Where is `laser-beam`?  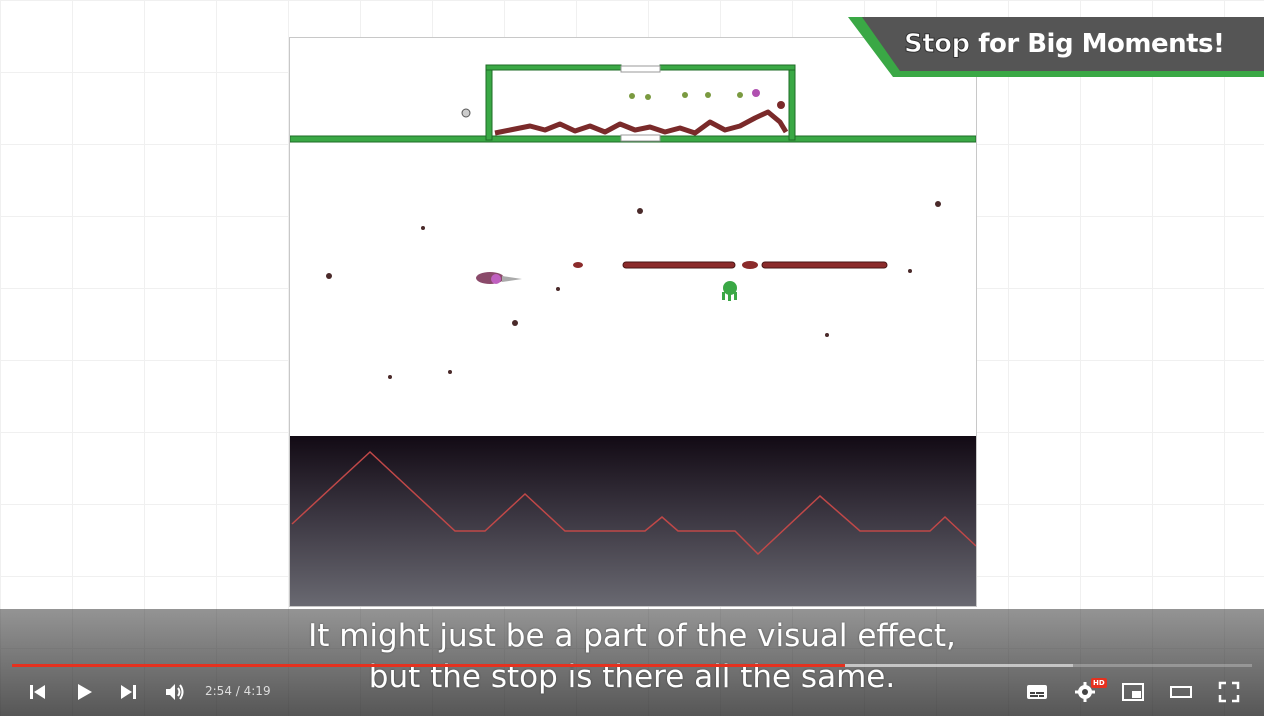
laser-beam is located at coordinates (730, 265).